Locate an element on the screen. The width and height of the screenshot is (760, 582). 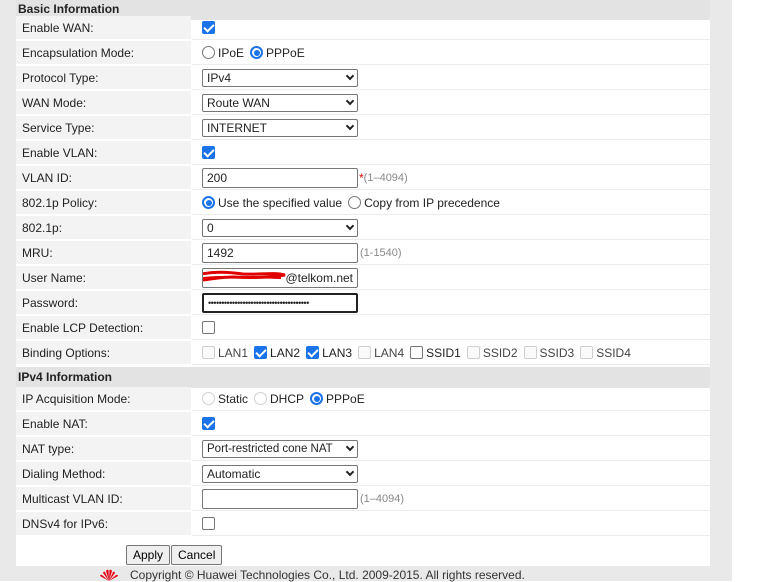
row-vlan-id: VLAN ID: 200 * (1–4094) is located at coordinates (363, 178).